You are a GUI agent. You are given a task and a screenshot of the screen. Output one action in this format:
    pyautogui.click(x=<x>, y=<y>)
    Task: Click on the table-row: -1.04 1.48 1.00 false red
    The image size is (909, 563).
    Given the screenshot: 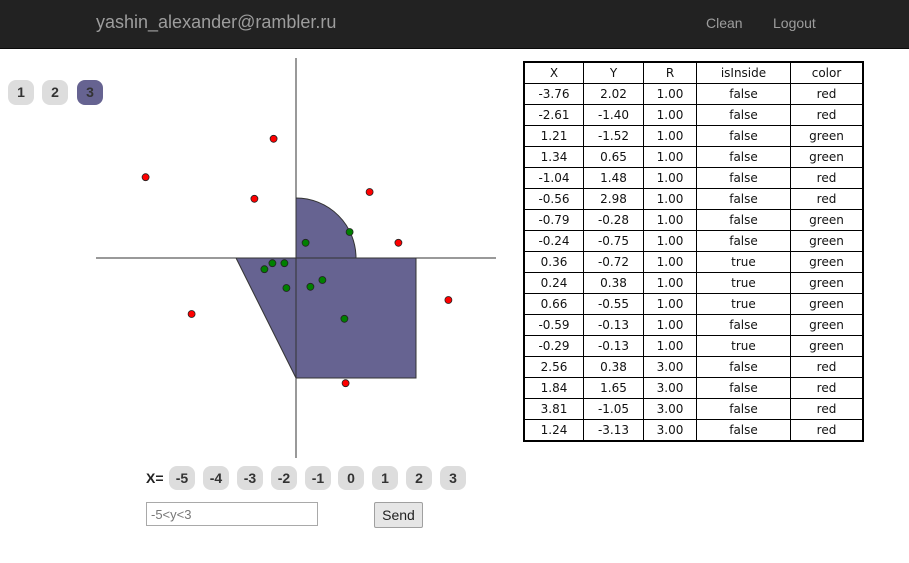 What is the action you would take?
    pyautogui.click(x=693, y=178)
    